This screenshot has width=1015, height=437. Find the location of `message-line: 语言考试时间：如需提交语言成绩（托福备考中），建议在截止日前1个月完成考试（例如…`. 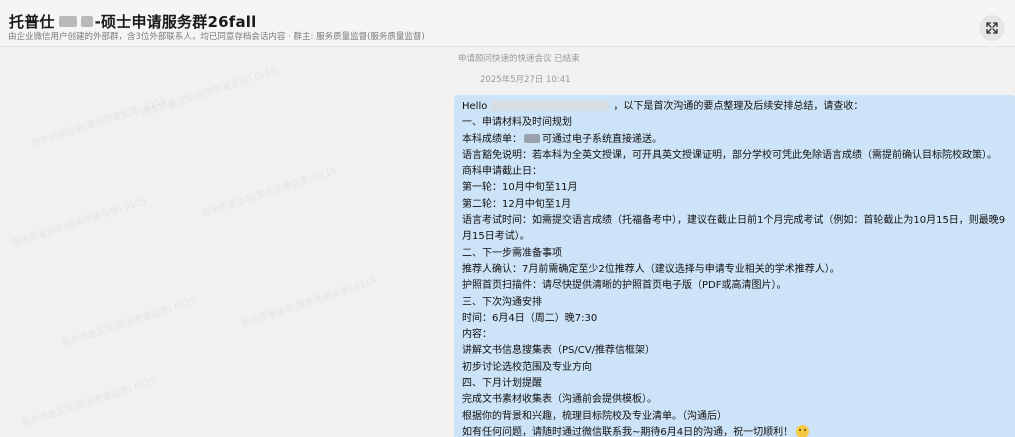

message-line: 语言考试时间：如需提交语言成绩（托福备考中），建议在截止日前1个月完成考试（例如… is located at coordinates (734, 229).